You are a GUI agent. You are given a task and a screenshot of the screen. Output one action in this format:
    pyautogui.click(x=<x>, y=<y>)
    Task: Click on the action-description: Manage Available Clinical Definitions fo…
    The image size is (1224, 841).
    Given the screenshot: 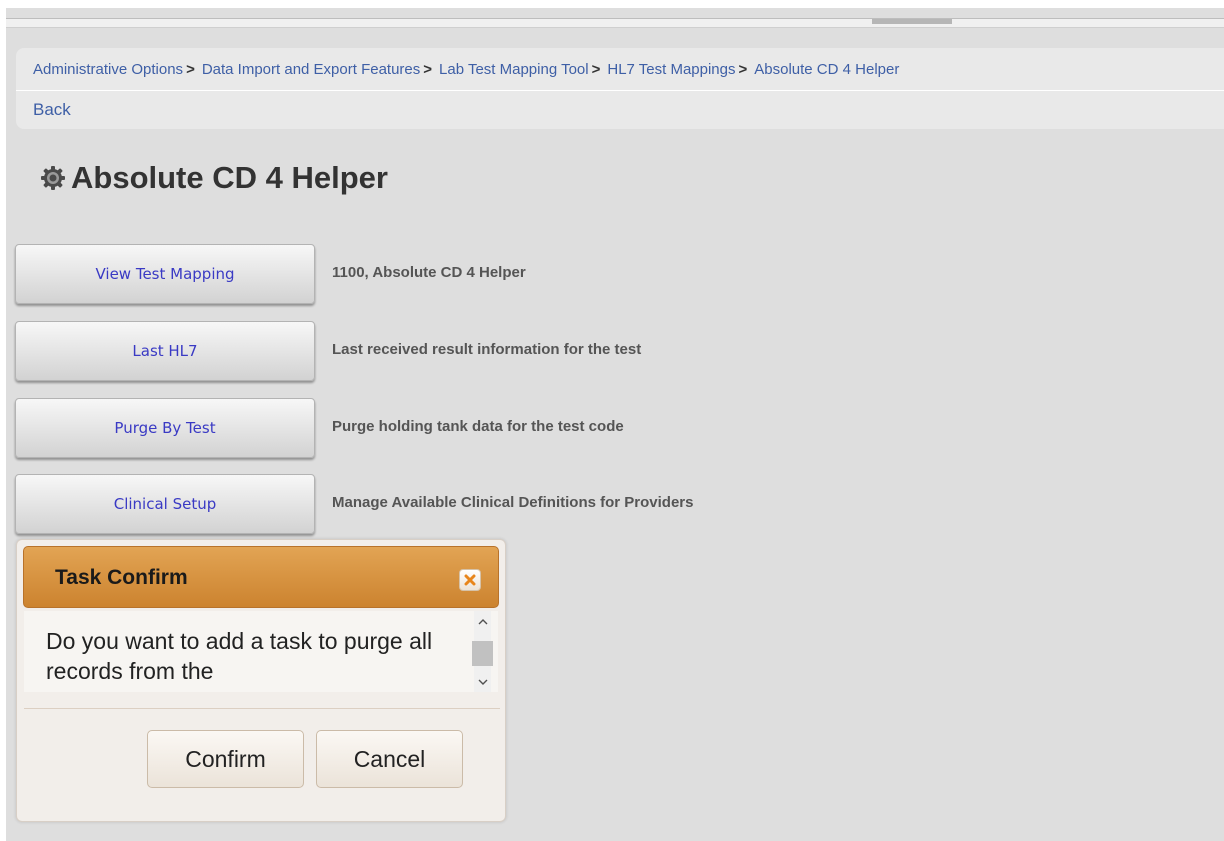 What is the action you would take?
    pyautogui.click(x=513, y=502)
    